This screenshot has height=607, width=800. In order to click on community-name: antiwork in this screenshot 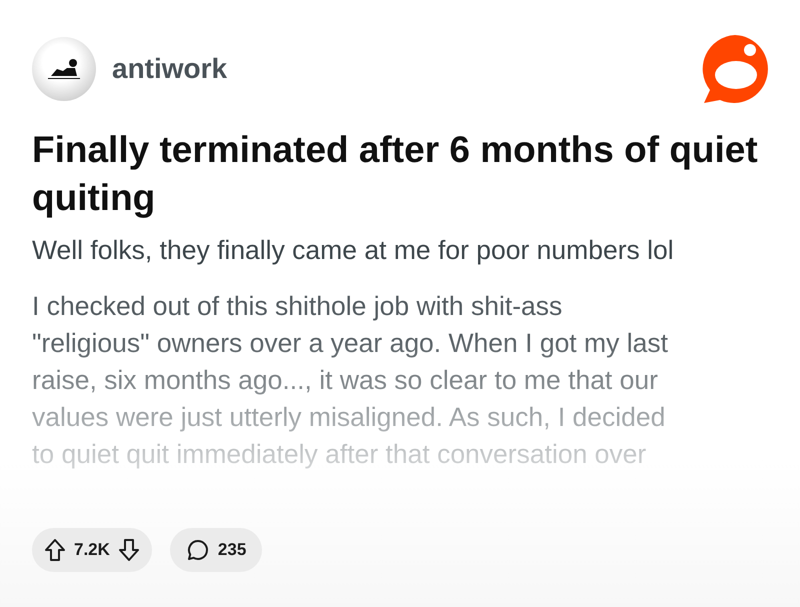, I will do `click(397, 69)`.